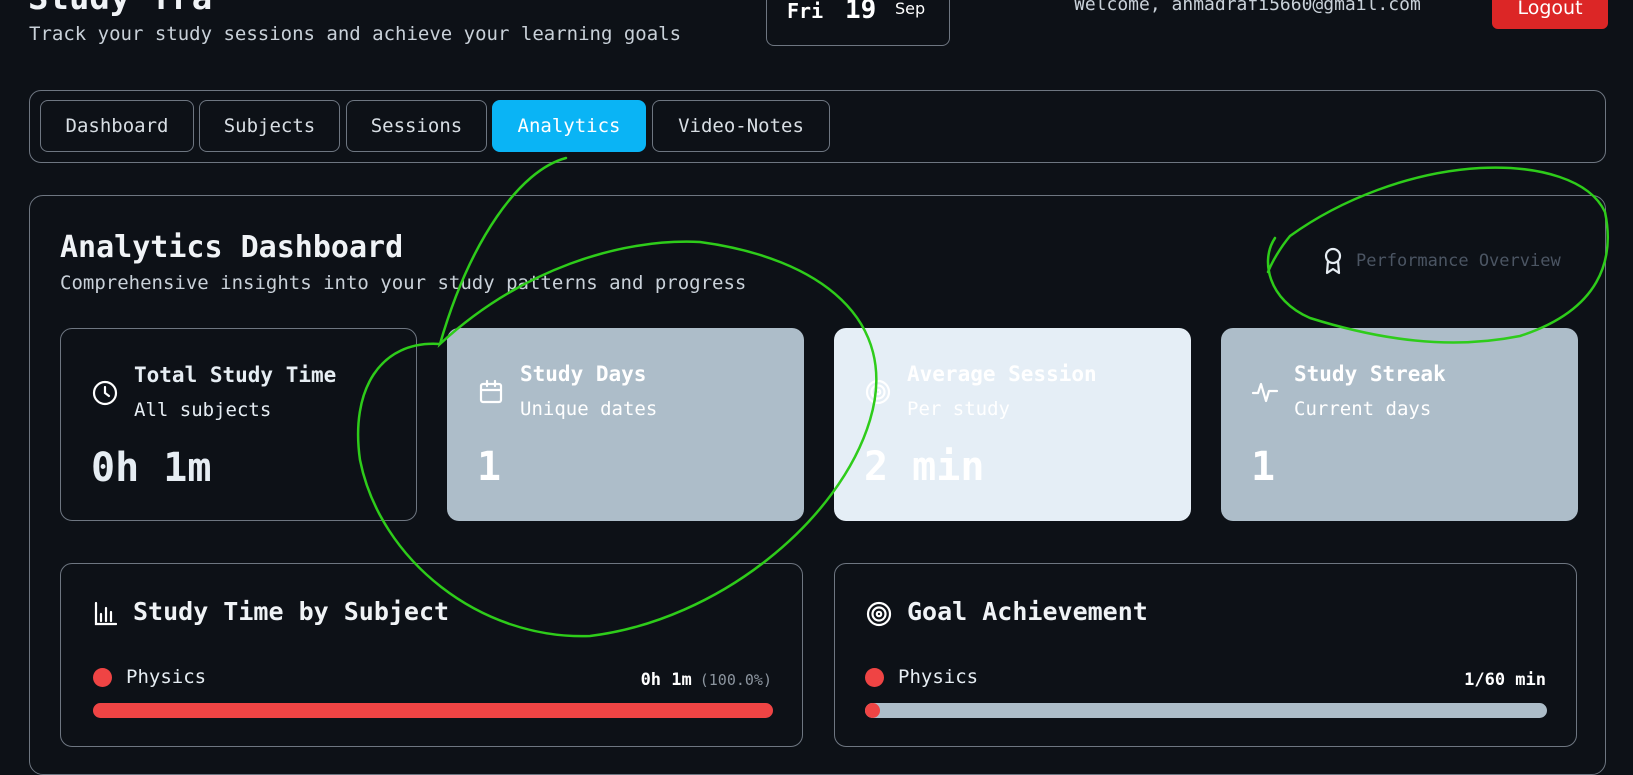  Describe the element at coordinates (1363, 409) in the screenshot. I see `stat-card-subtitle: Current days` at that location.